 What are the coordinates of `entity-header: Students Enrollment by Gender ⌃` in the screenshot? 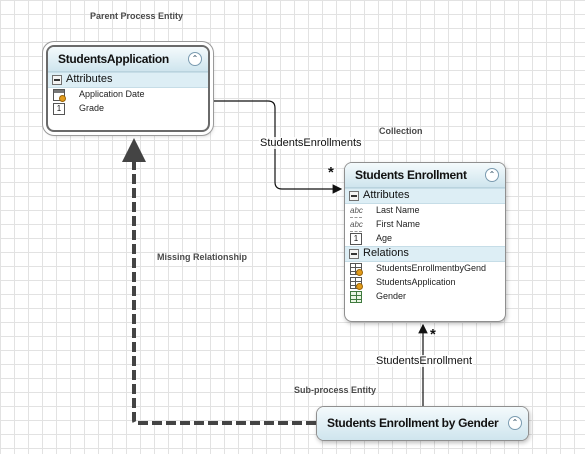 It's located at (422, 423).